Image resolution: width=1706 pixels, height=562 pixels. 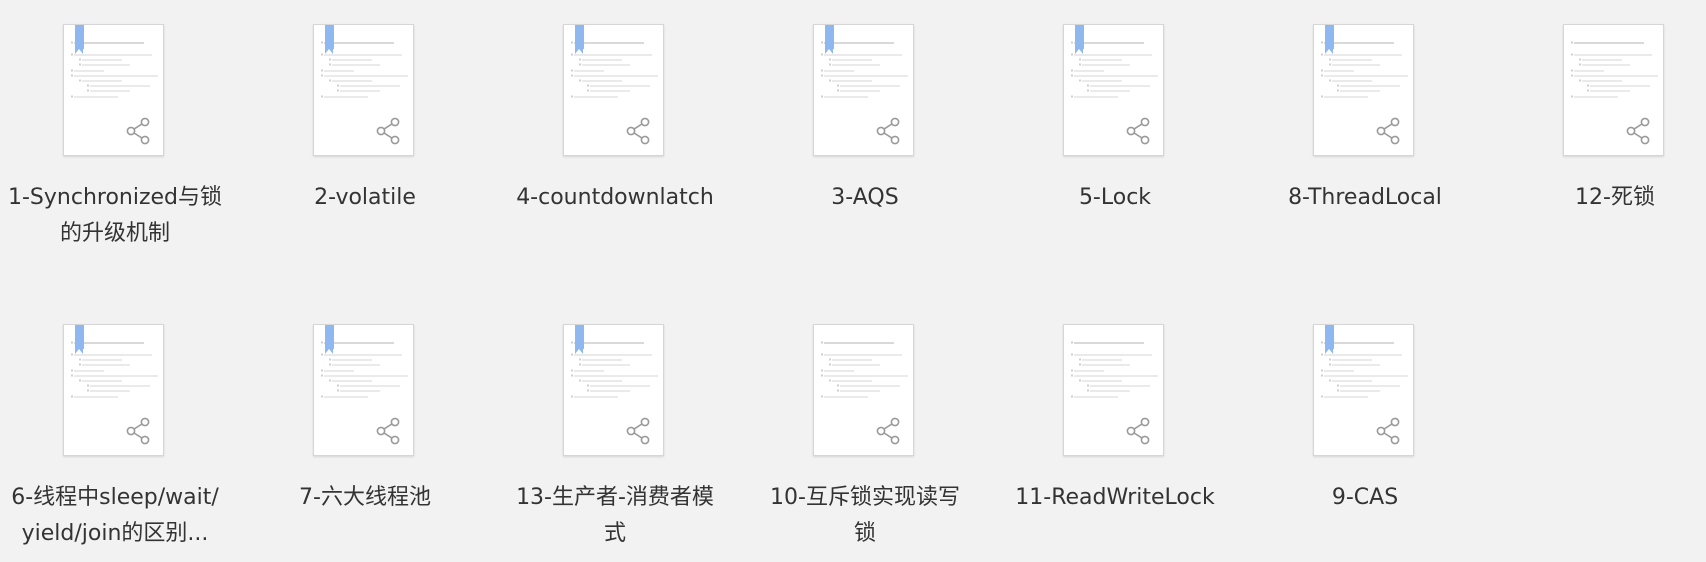 I want to click on file-item: 5-Lock, so click(x=1115, y=130).